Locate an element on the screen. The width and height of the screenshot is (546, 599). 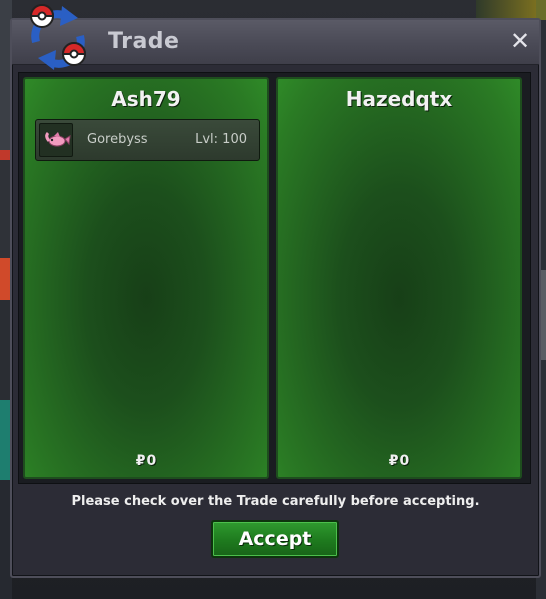
item-level: Lvl: 100 is located at coordinates (221, 139).